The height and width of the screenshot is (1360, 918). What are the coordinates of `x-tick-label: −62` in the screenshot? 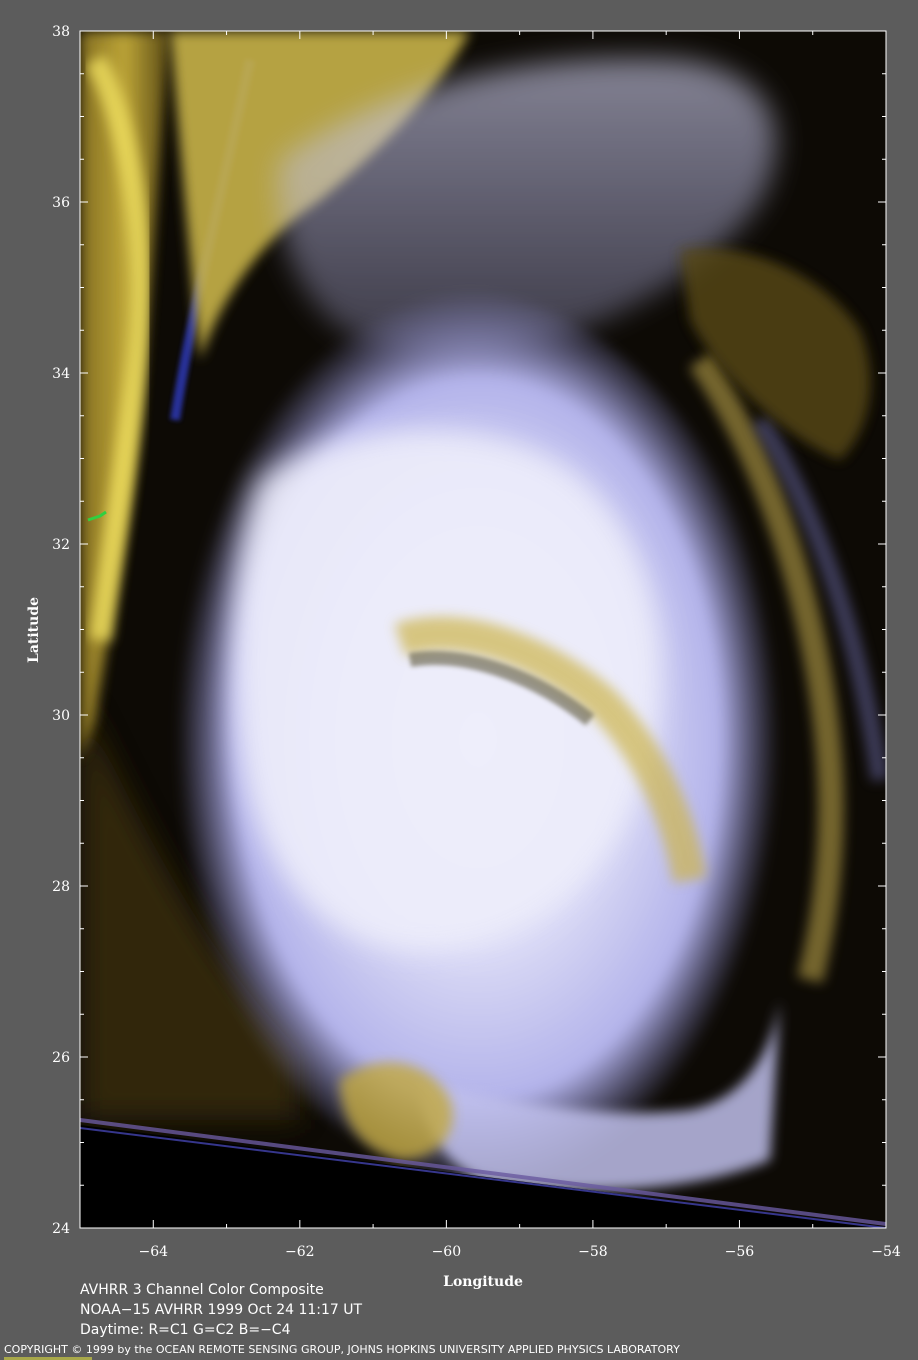 It's located at (300, 1252).